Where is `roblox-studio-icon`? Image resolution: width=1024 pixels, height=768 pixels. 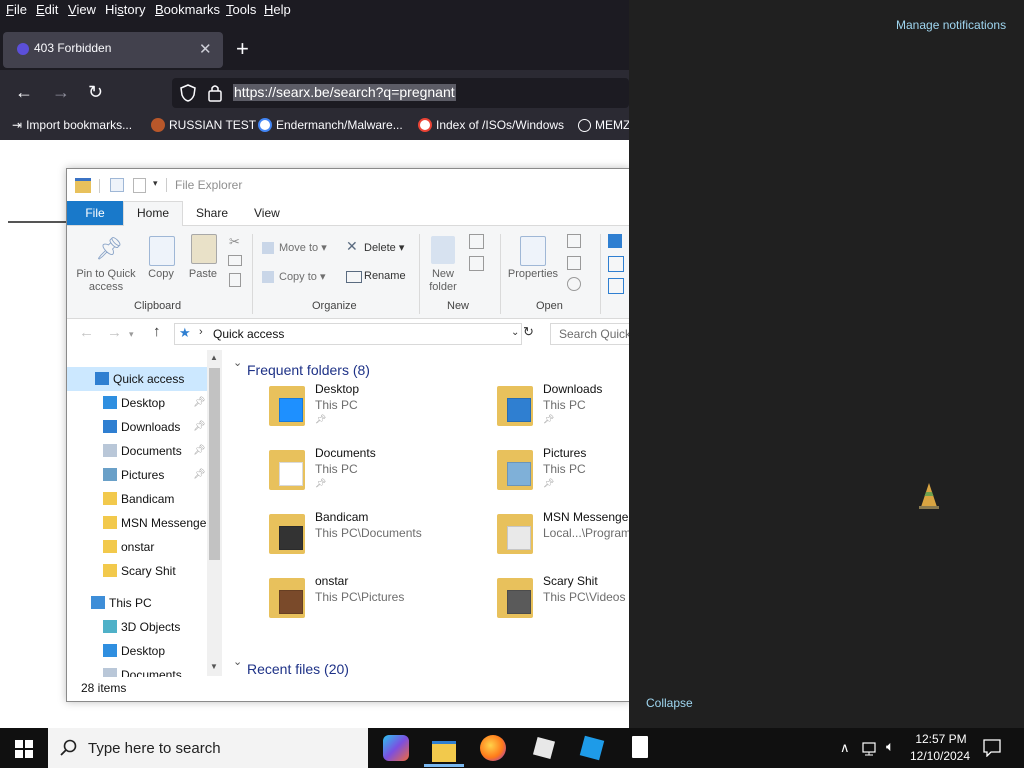
roblox-studio-icon is located at coordinates (544, 748).